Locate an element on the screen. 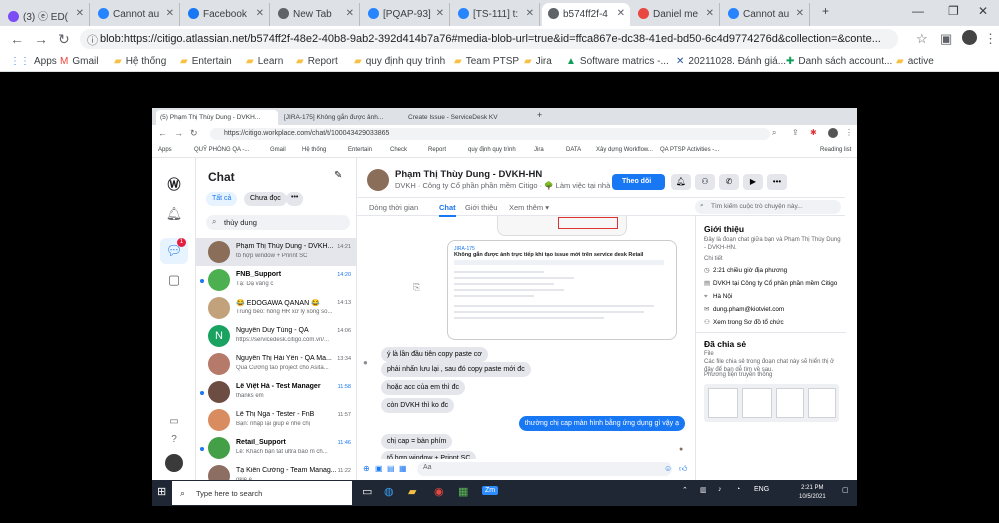 This screenshot has height=523, width=999. file-explorer-icon: ▰ is located at coordinates (412, 491).